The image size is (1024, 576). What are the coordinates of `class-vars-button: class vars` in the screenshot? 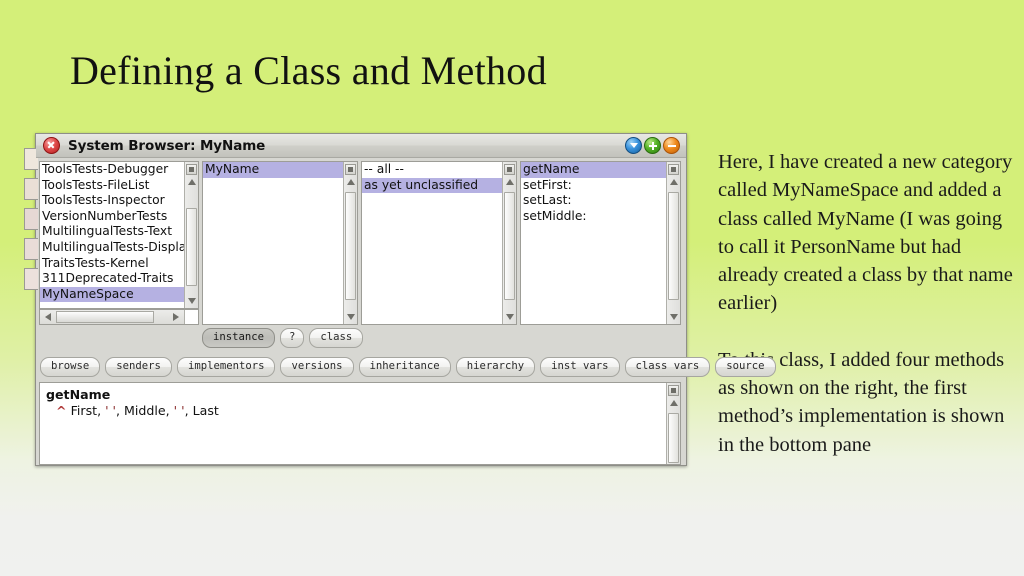 It's located at (667, 367).